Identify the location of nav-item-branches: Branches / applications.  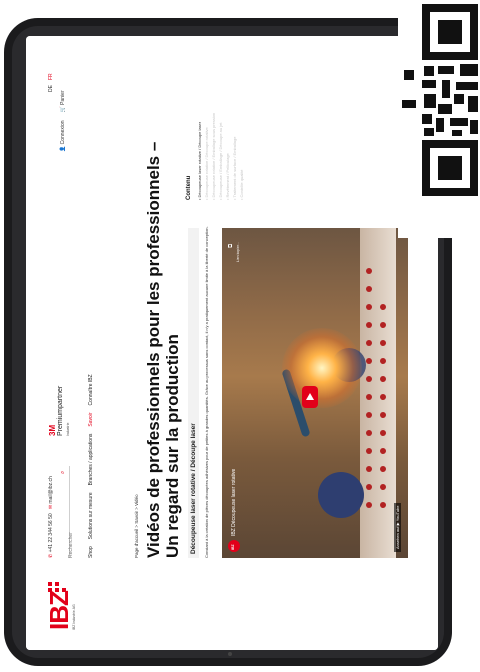
(91, 460).